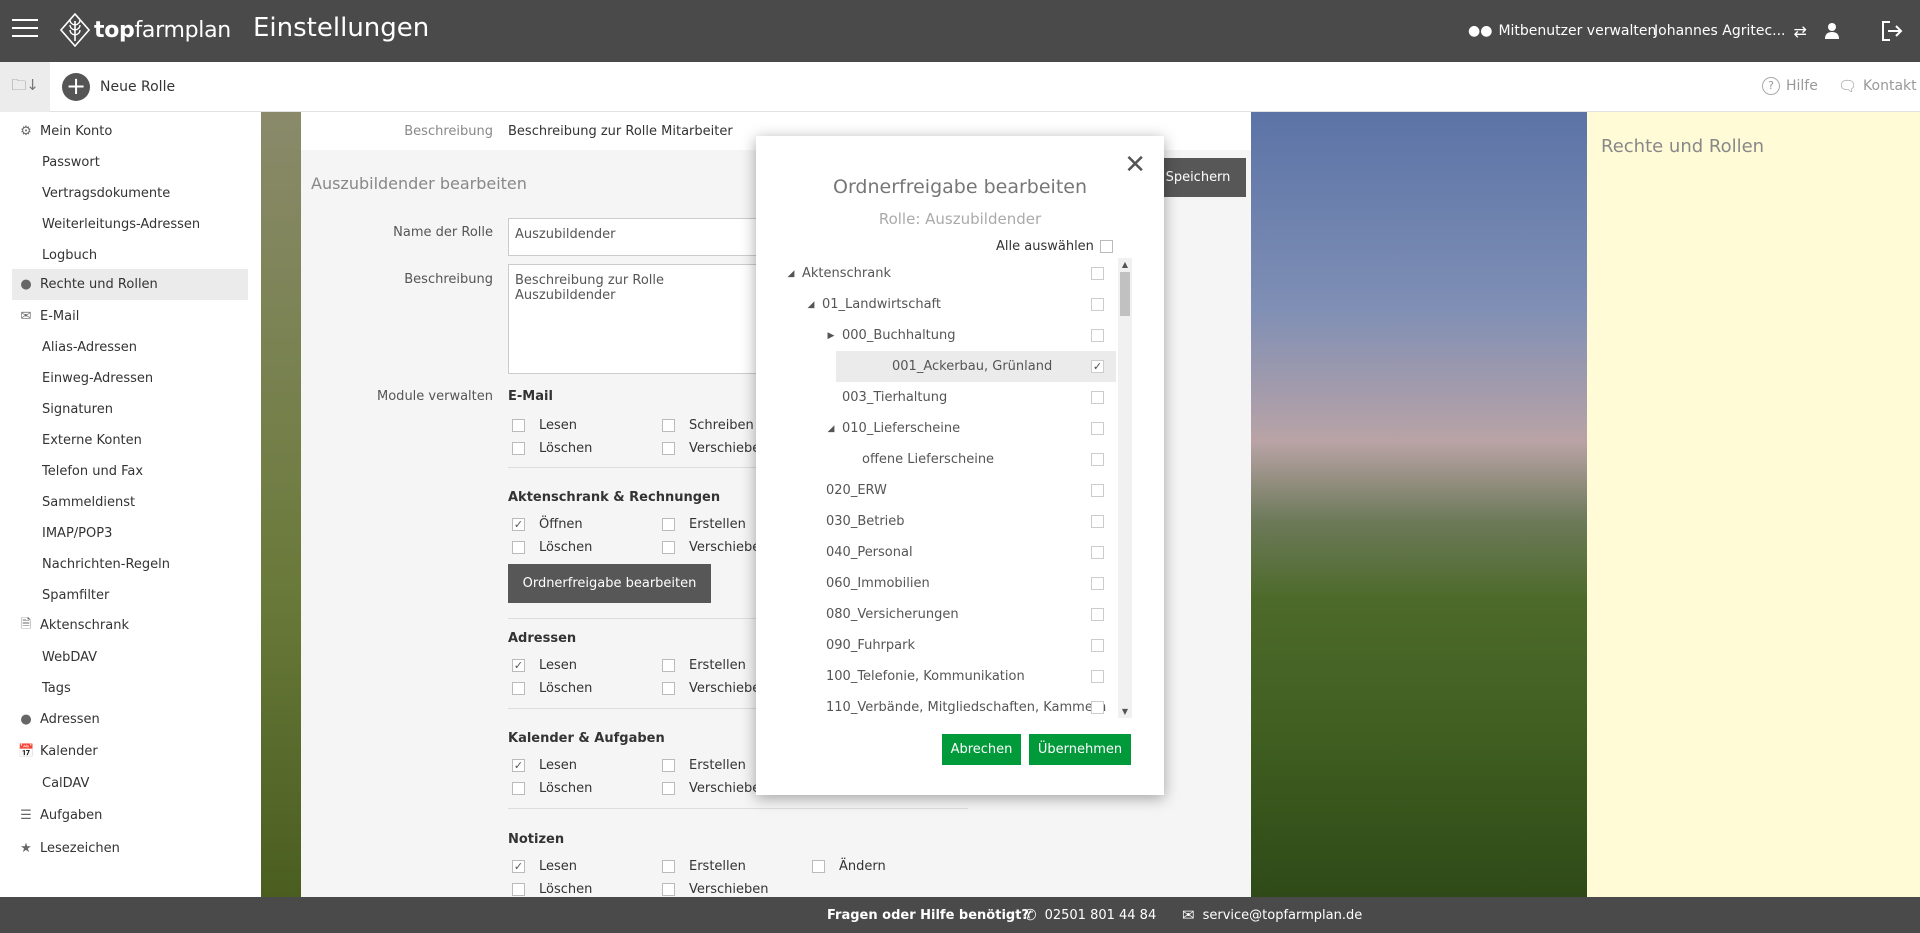 The image size is (1920, 933). What do you see at coordinates (1125, 711) in the screenshot?
I see `scroll-down-icon: ▼` at bounding box center [1125, 711].